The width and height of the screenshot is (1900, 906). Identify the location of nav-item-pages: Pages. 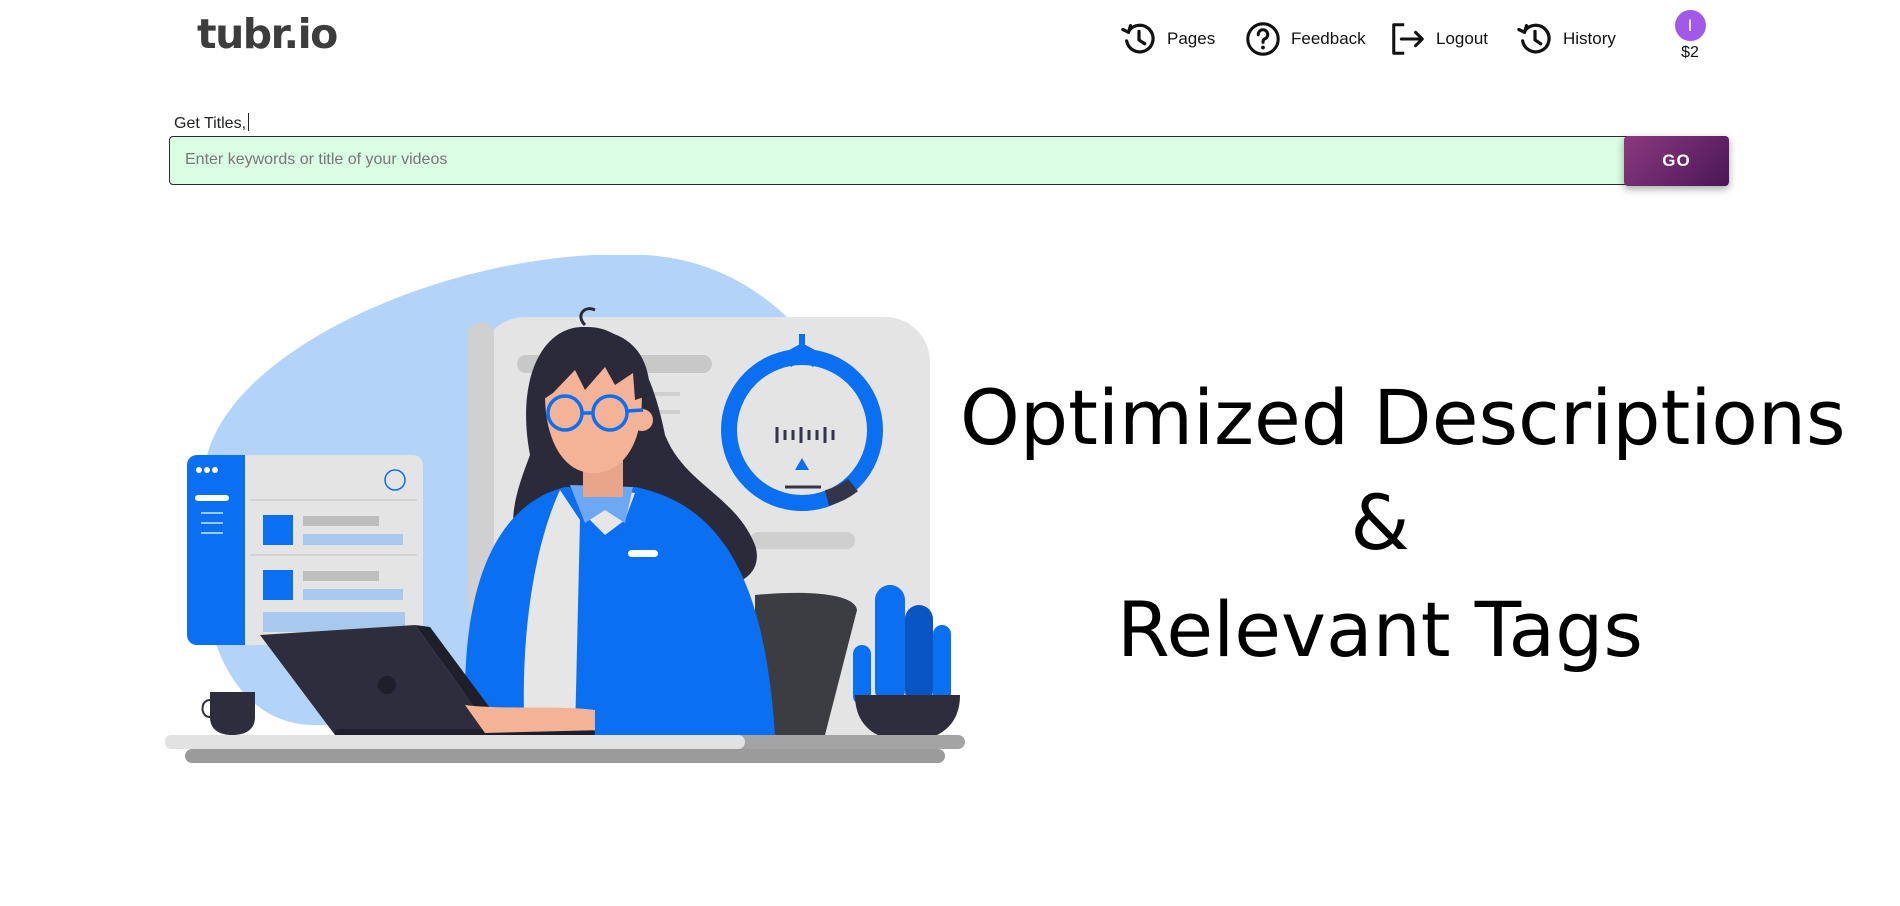
(1167, 39).